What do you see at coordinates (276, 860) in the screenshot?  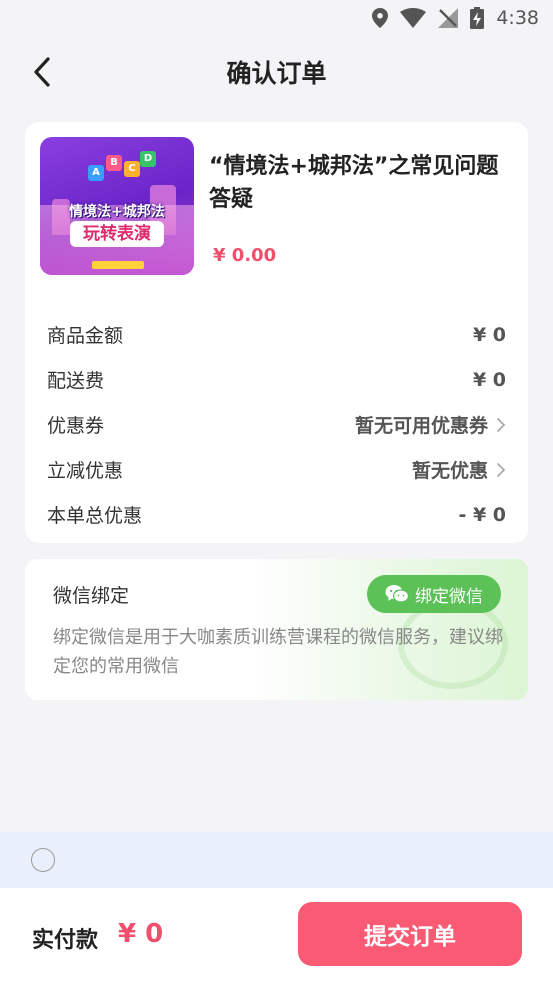 I see `agreement-bar` at bounding box center [276, 860].